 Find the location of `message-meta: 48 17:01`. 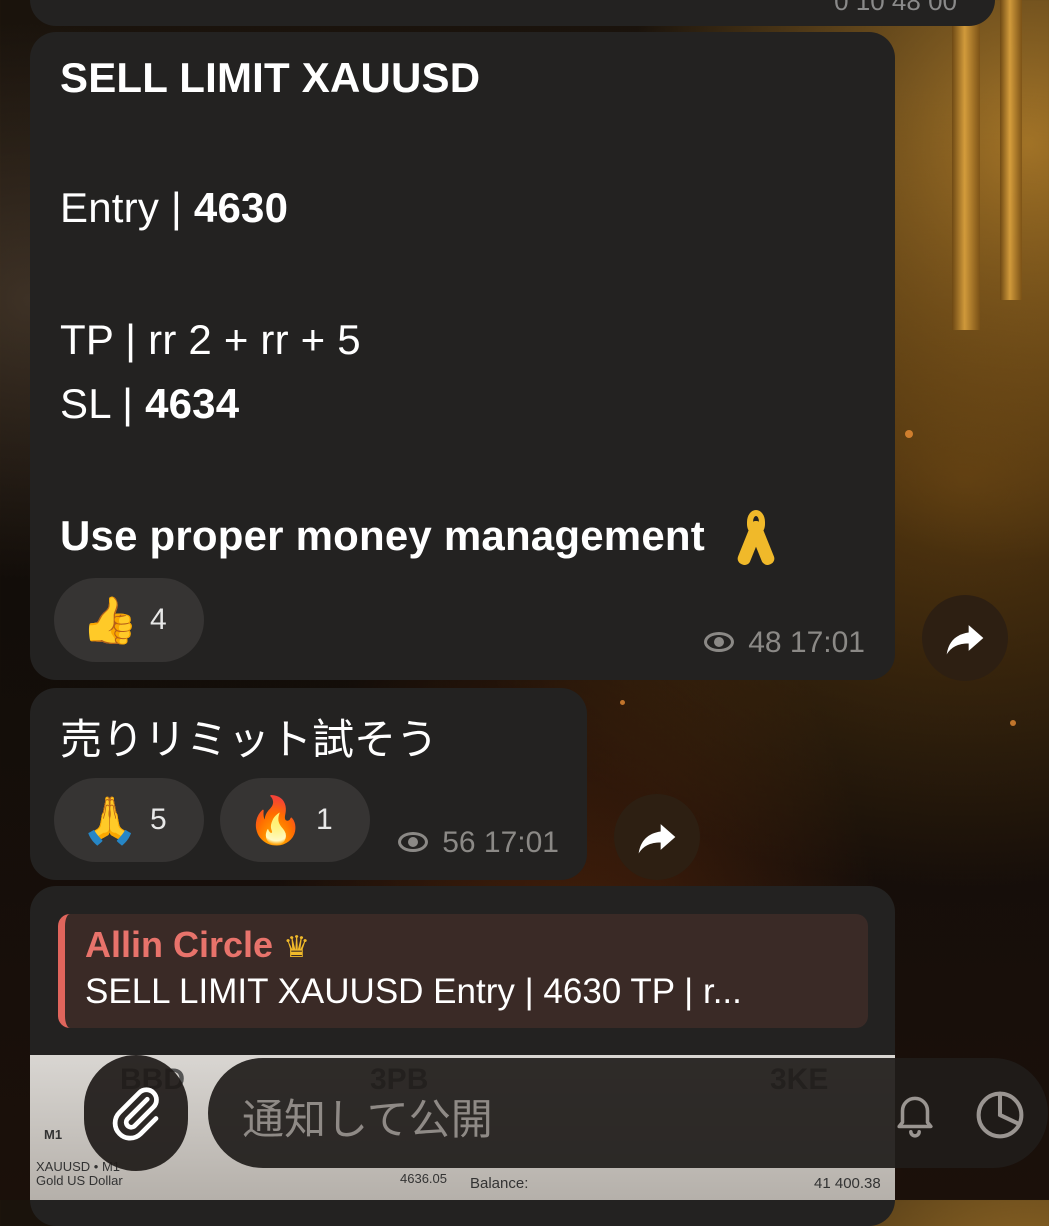

message-meta: 48 17:01 is located at coordinates (784, 643).